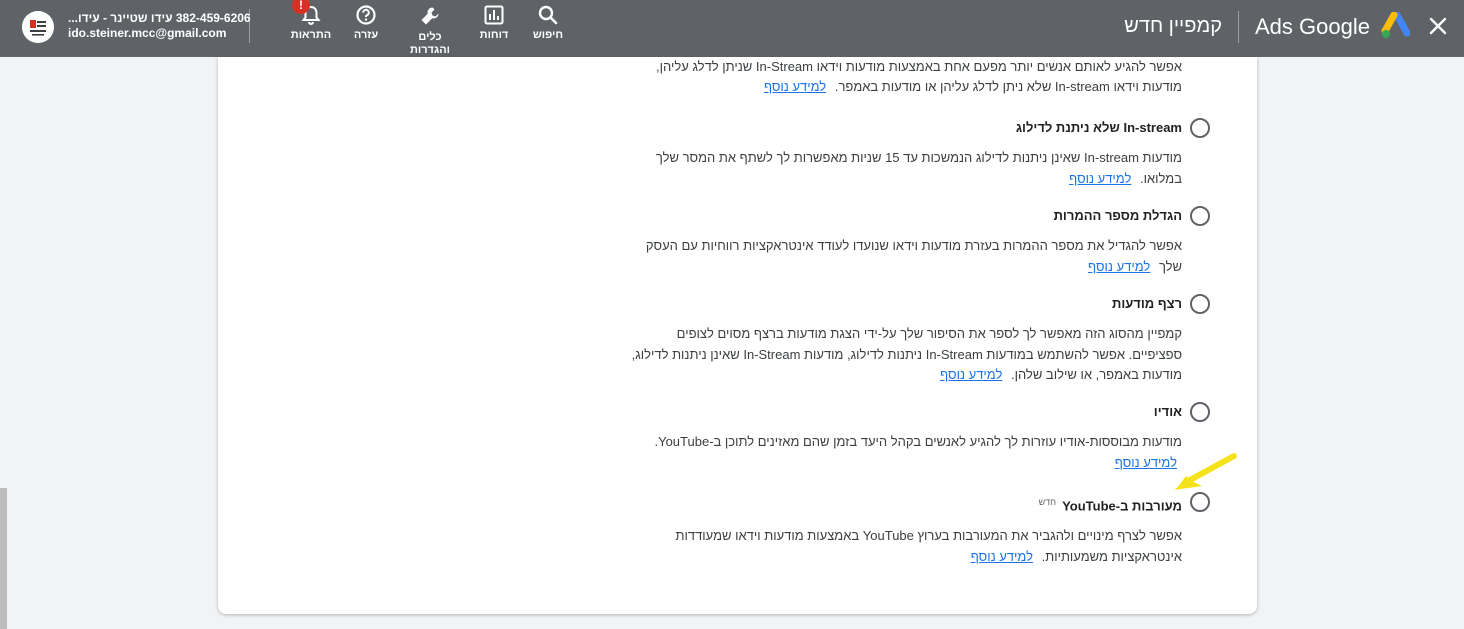 This screenshot has height=629, width=1464. What do you see at coordinates (311, 21) in the screenshot?
I see `notifications-button: ! התראות` at bounding box center [311, 21].